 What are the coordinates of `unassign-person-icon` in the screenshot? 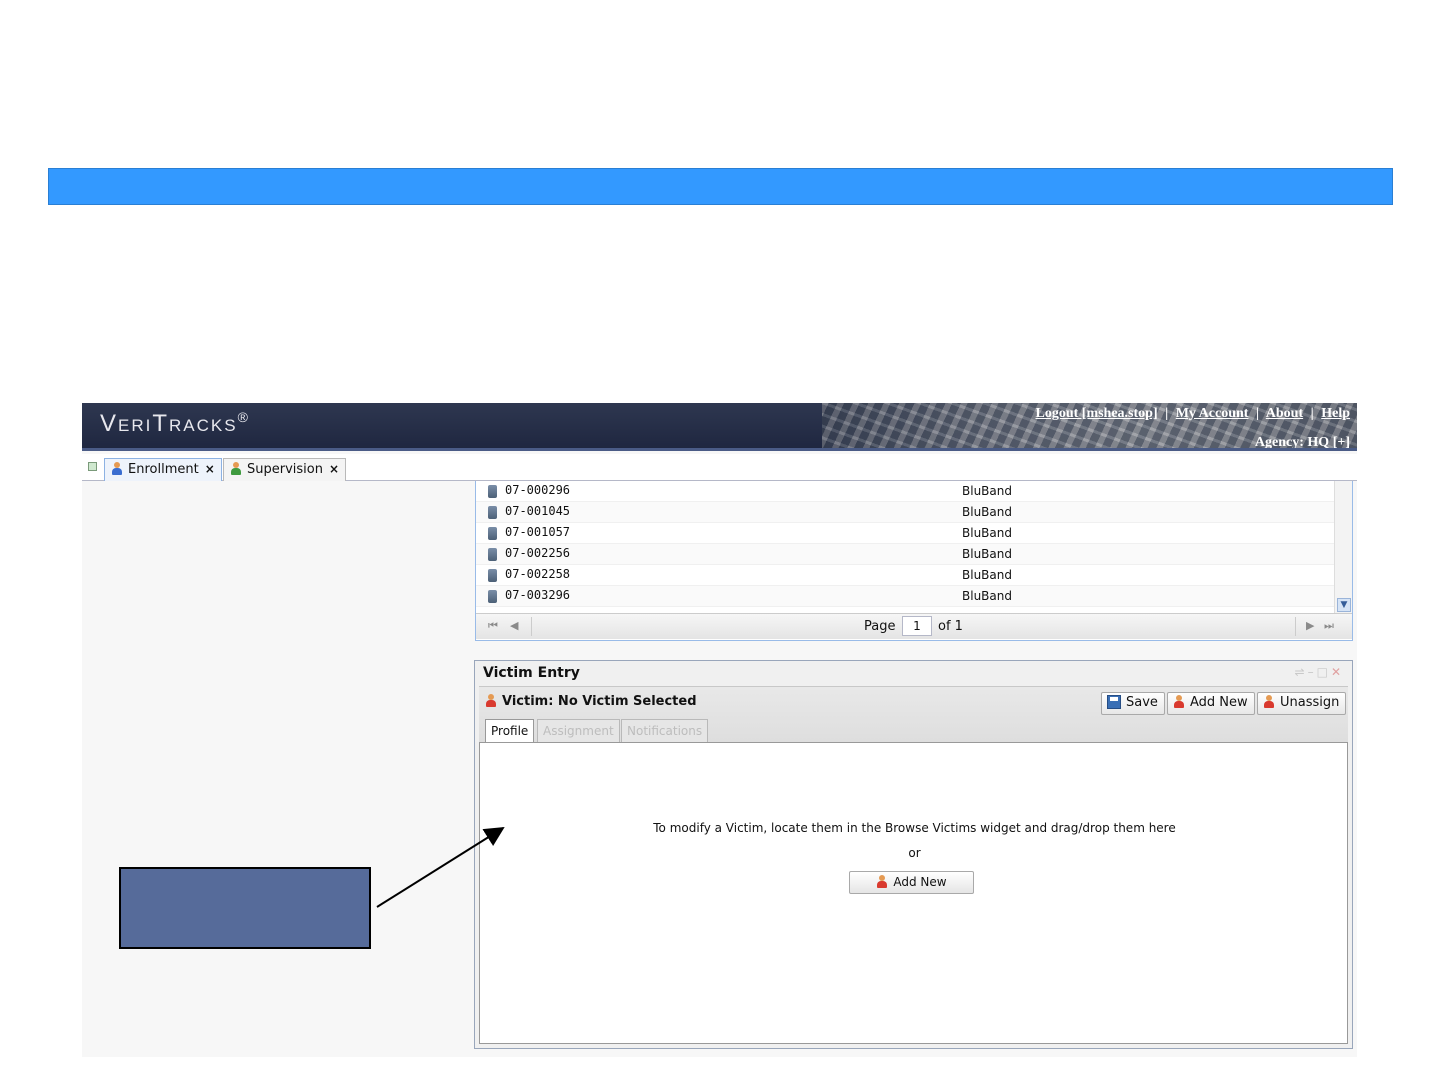 It's located at (1269, 701).